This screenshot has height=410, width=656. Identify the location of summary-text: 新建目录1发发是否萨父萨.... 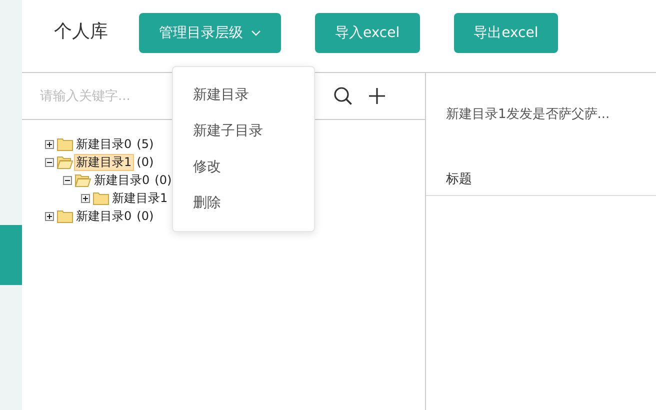
(528, 115).